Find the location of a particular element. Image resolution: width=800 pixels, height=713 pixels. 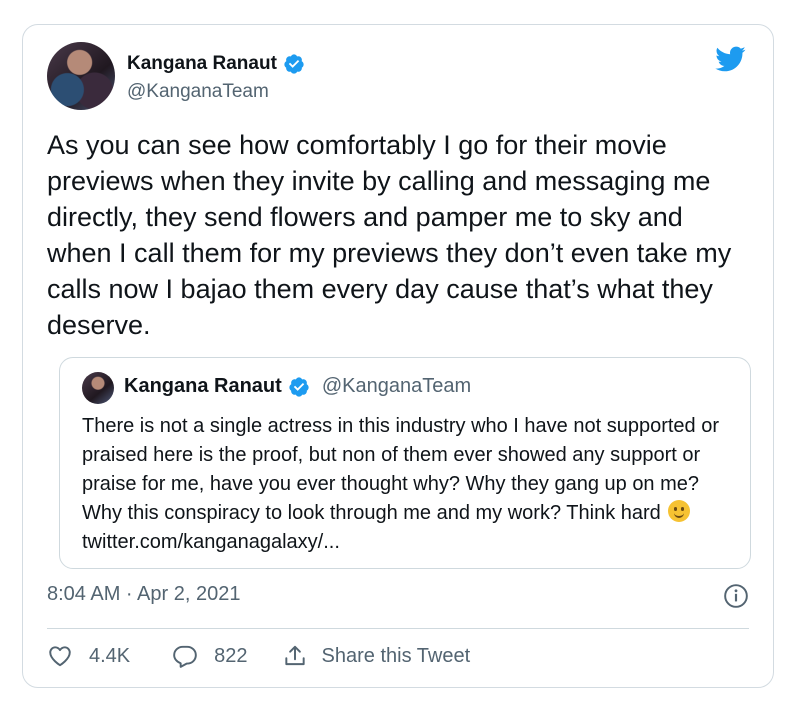

twitter-bird-icon is located at coordinates (730, 59).